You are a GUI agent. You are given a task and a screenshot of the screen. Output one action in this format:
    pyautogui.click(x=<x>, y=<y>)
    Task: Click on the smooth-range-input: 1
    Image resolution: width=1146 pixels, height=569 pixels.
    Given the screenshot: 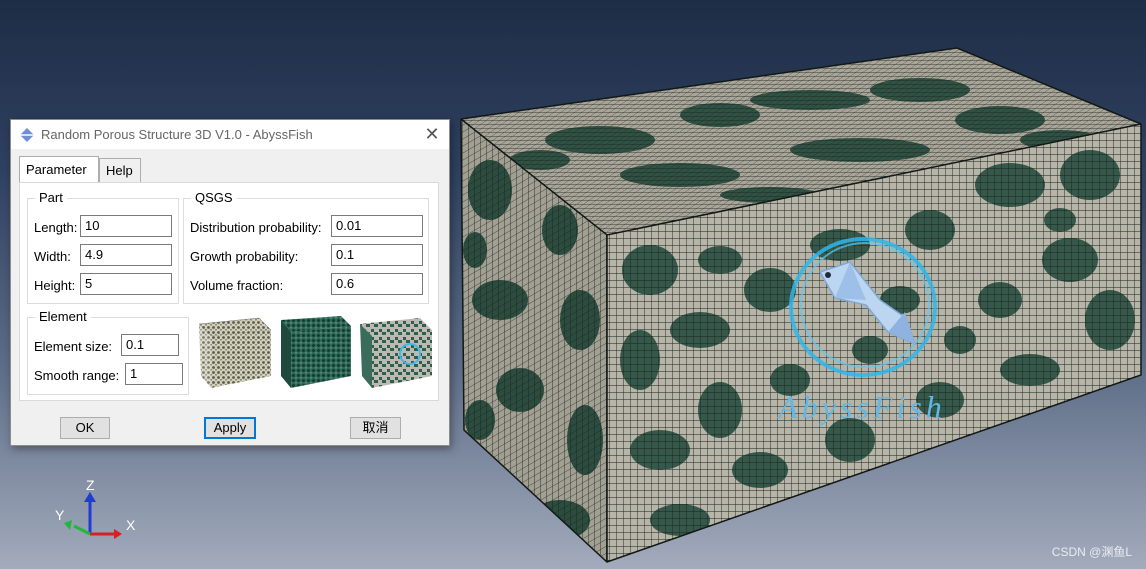 What is the action you would take?
    pyautogui.click(x=154, y=374)
    